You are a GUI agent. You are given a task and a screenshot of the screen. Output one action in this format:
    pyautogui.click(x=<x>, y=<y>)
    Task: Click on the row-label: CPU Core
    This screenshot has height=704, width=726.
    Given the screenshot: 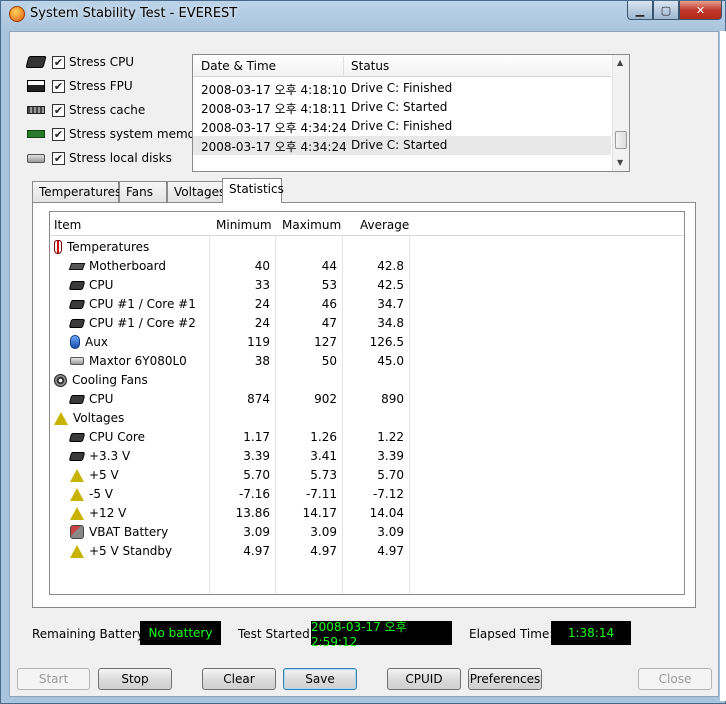 What is the action you would take?
    pyautogui.click(x=117, y=437)
    